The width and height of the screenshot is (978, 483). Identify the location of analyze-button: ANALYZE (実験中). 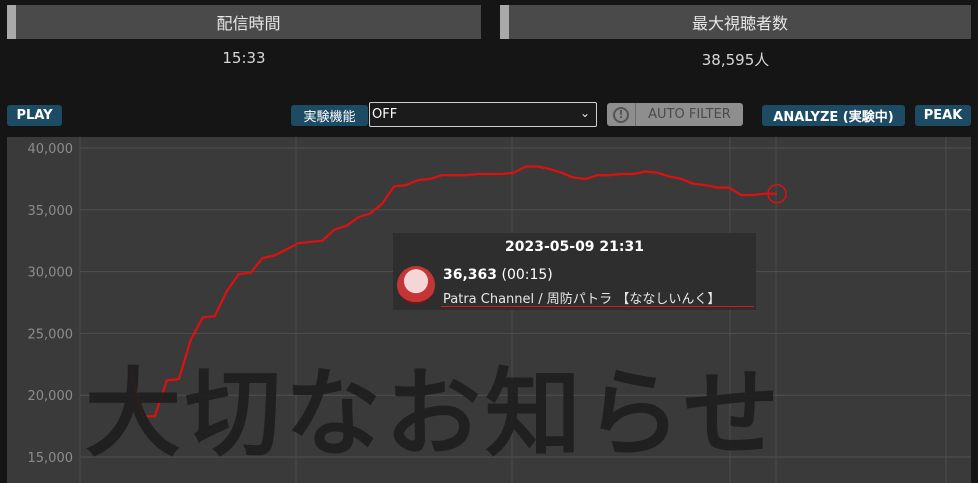
(833, 115).